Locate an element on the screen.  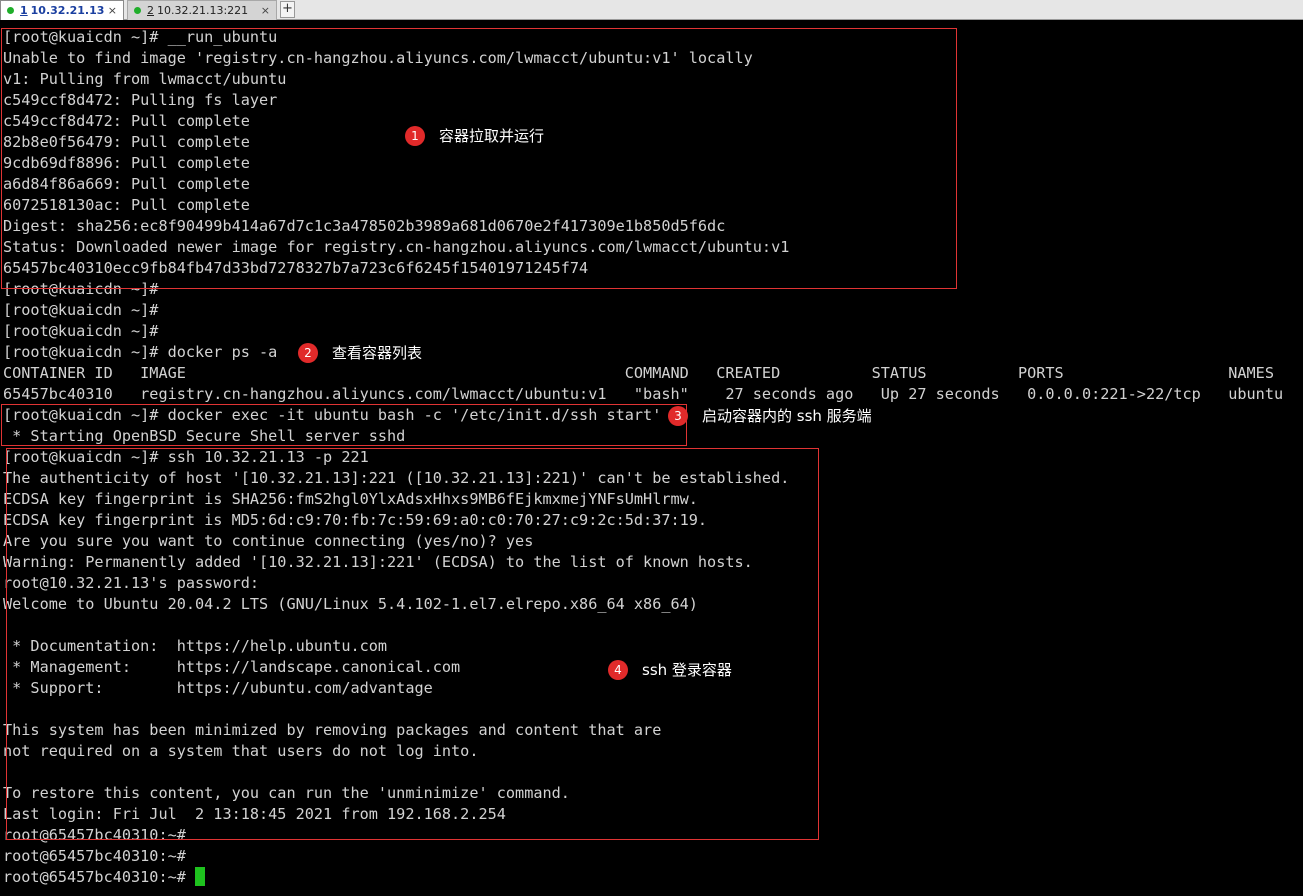
annotation-3: 3 启动容器内的 ssh 服务端 is located at coordinates (770, 415).